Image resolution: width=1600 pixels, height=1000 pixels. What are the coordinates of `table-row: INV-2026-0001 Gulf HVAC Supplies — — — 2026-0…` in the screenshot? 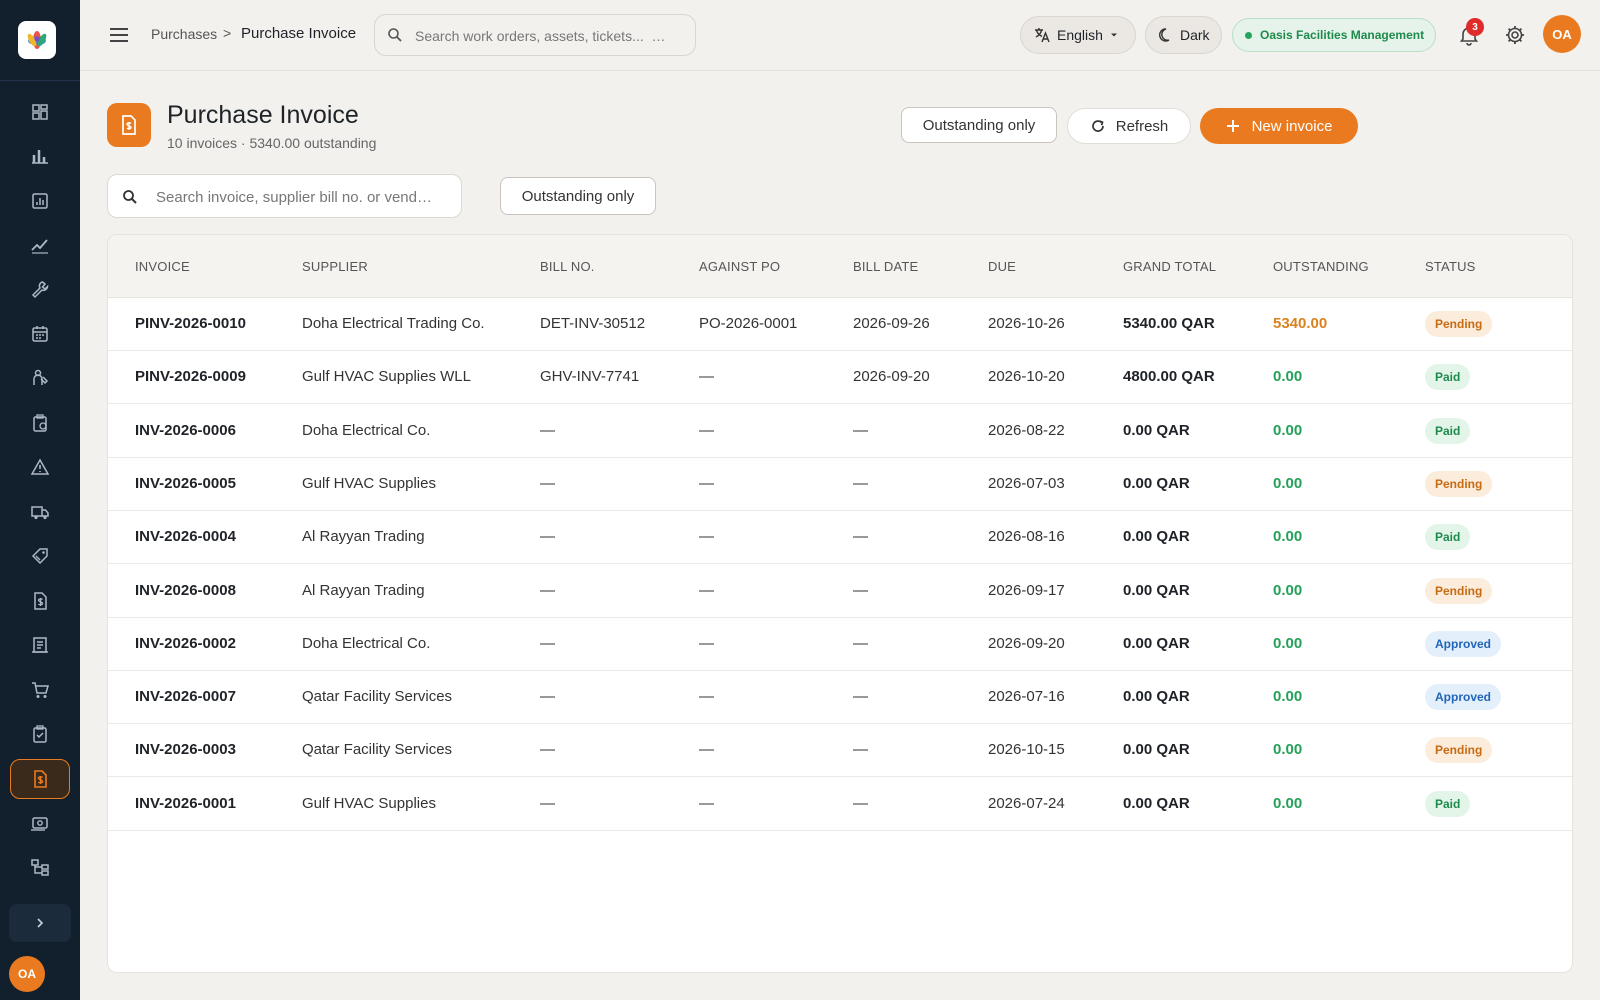 It's located at (840, 804).